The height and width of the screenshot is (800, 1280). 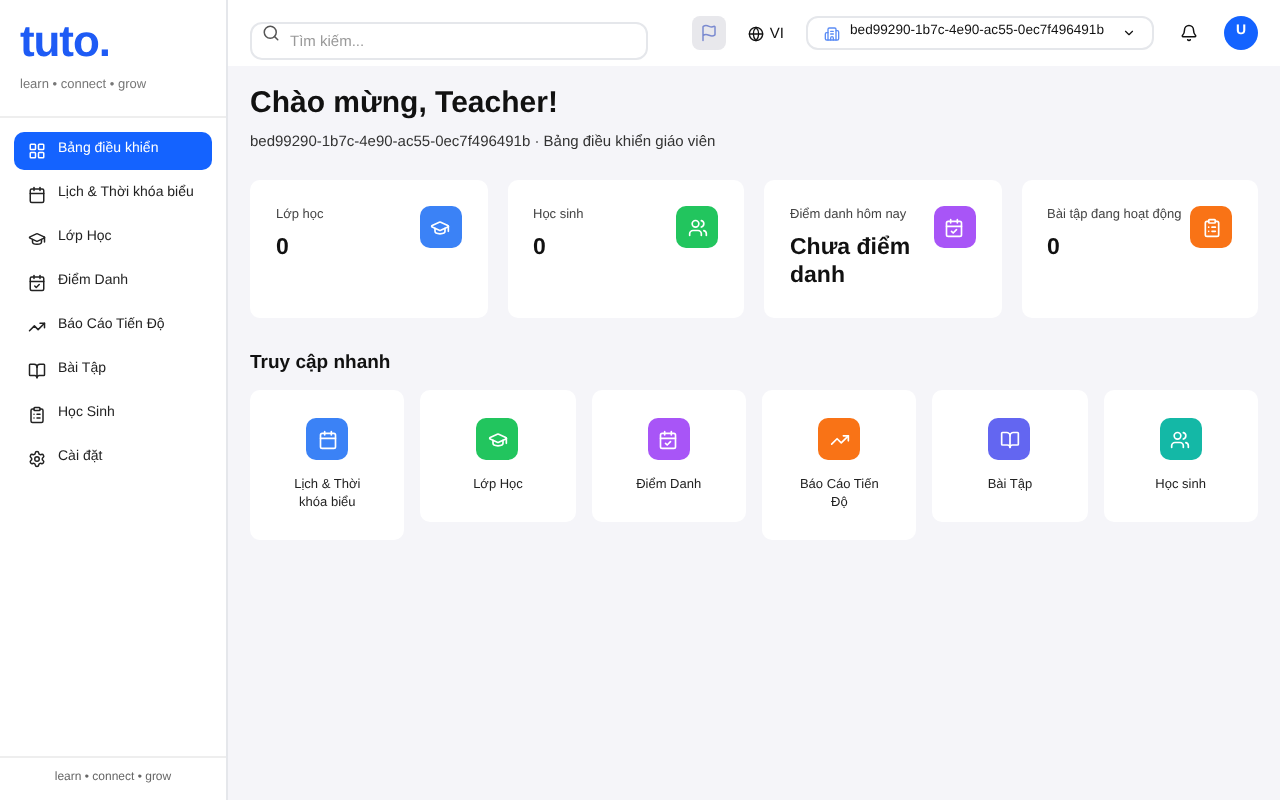 I want to click on search-icon, so click(x=271, y=33).